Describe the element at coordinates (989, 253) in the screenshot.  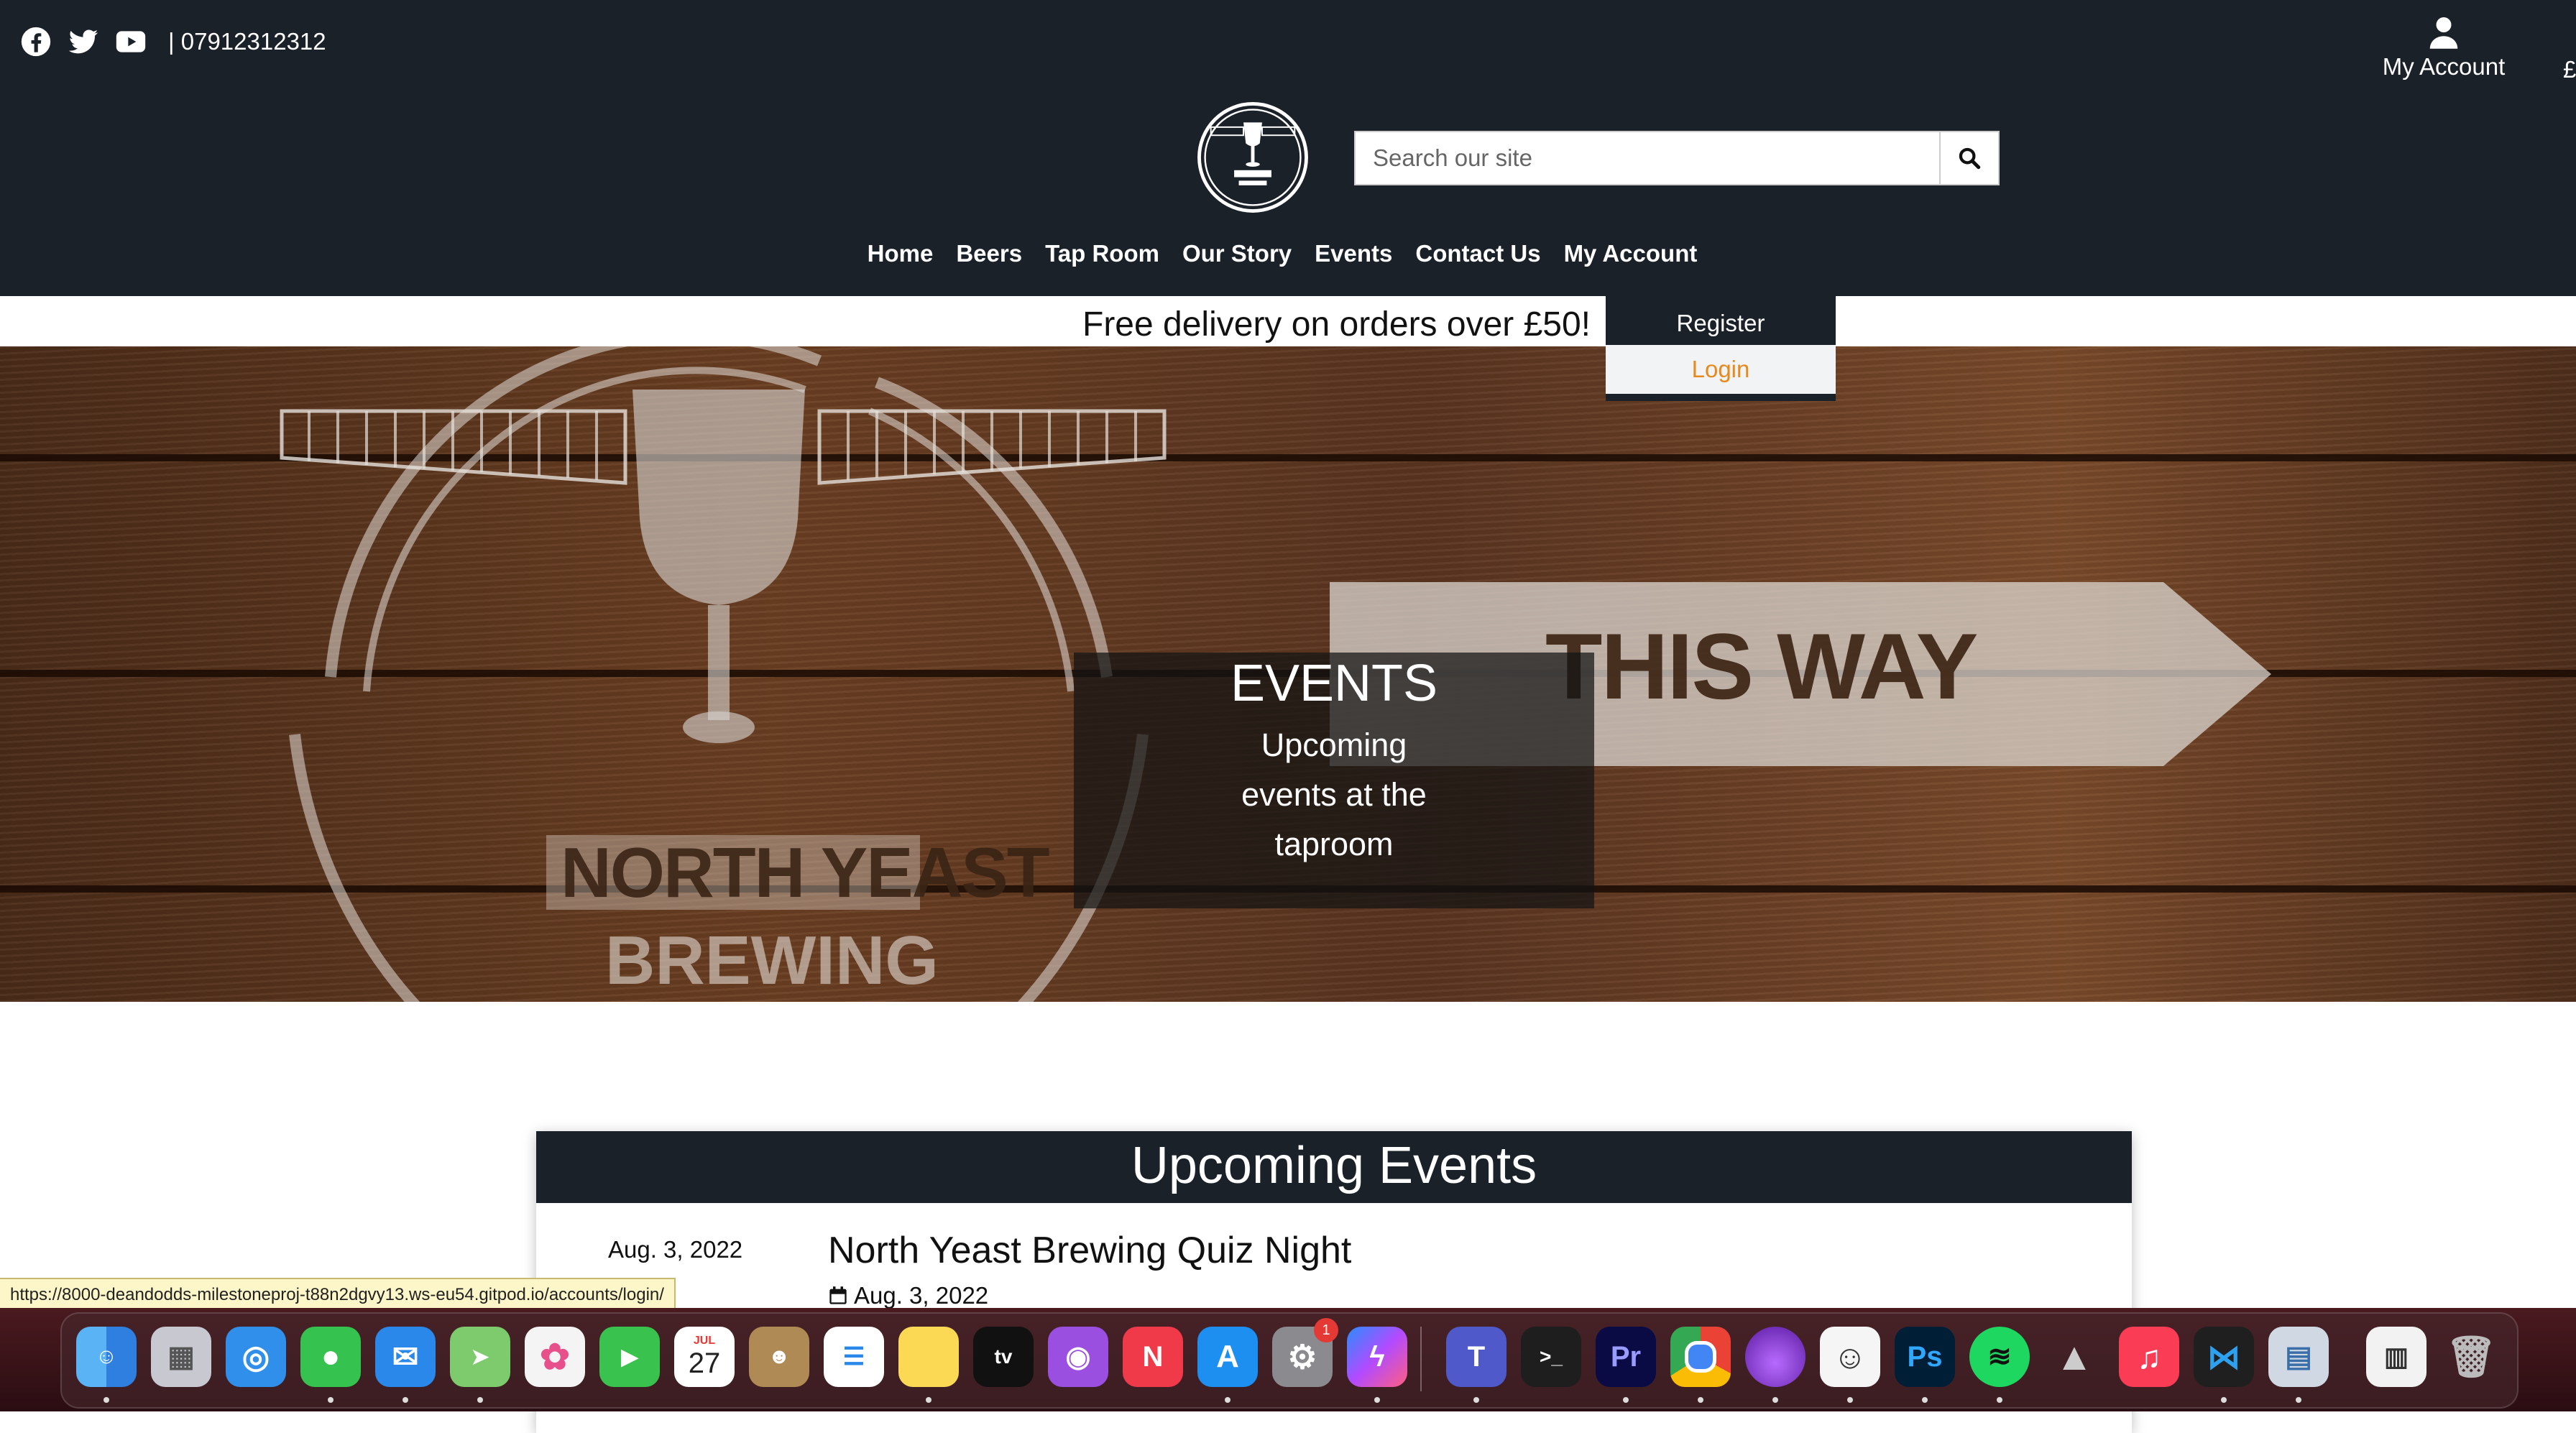
I see `nav-beers: Beers` at that location.